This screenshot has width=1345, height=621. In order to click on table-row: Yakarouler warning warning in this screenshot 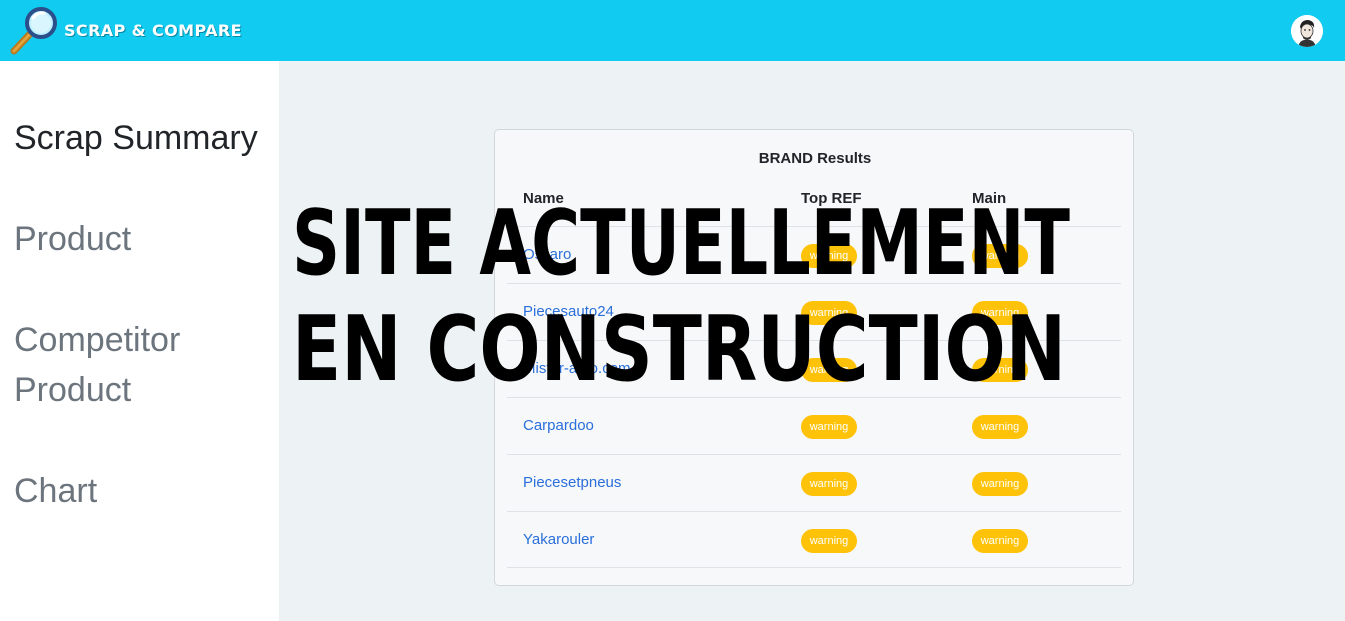, I will do `click(814, 539)`.